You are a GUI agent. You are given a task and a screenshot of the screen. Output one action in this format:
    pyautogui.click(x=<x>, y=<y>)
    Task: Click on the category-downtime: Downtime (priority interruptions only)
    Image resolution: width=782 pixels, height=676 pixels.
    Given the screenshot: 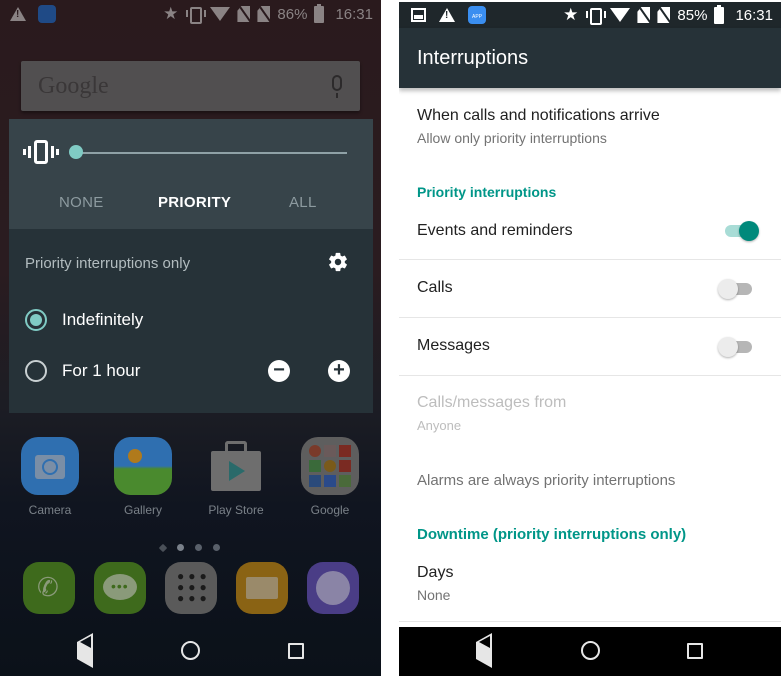 What is the action you would take?
    pyautogui.click(x=552, y=534)
    